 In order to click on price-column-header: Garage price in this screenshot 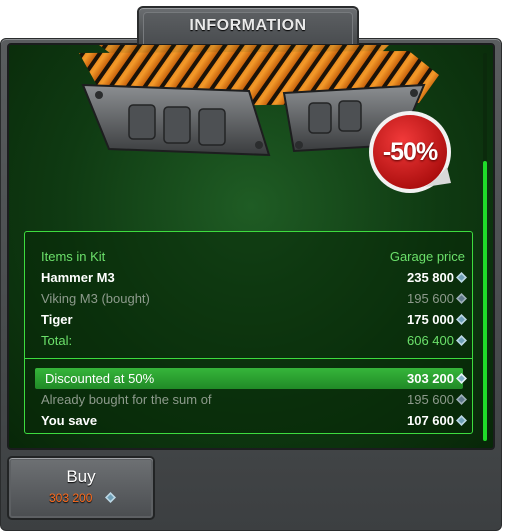, I will do `click(427, 256)`.